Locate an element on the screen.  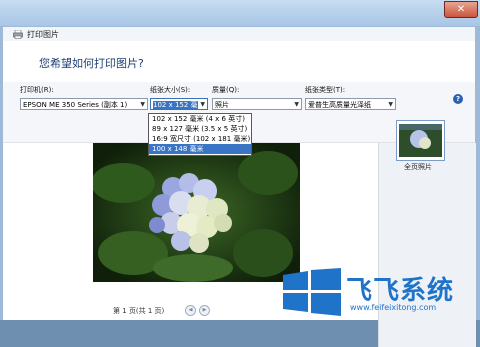
paper-size-value: 102 x 152 毫 is located at coordinates (175, 105).